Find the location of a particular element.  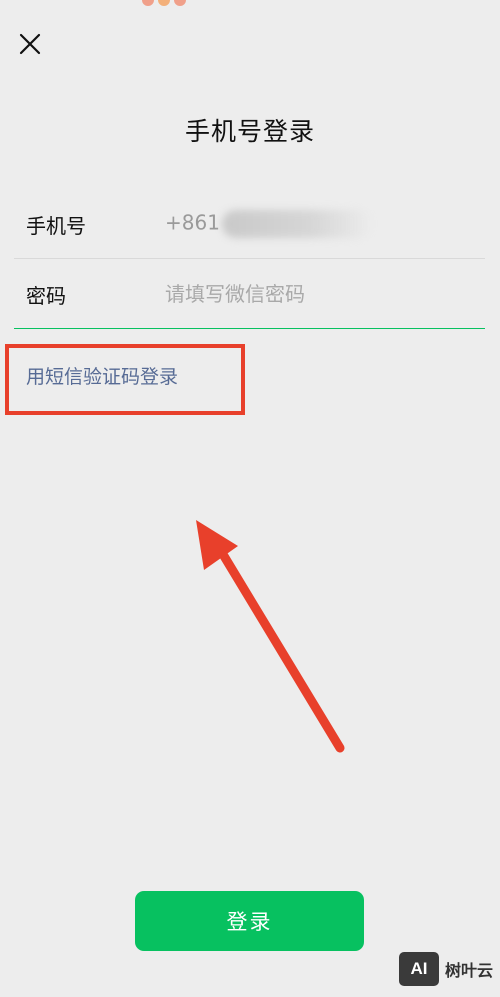

watermark-brand: 树叶云 is located at coordinates (469, 970).